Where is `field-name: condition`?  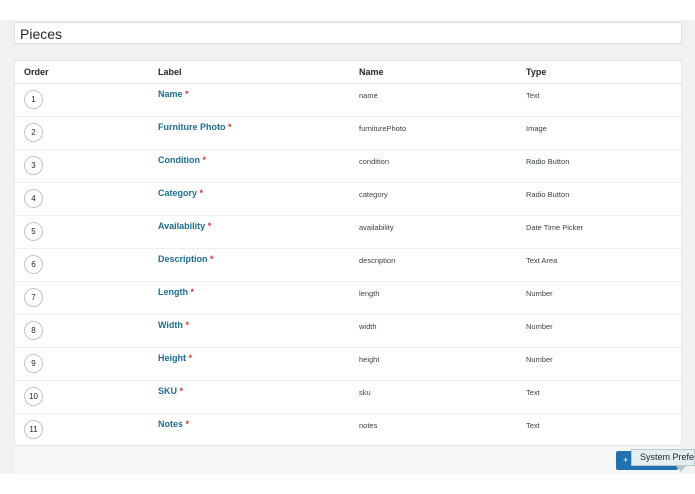
field-name: condition is located at coordinates (374, 161).